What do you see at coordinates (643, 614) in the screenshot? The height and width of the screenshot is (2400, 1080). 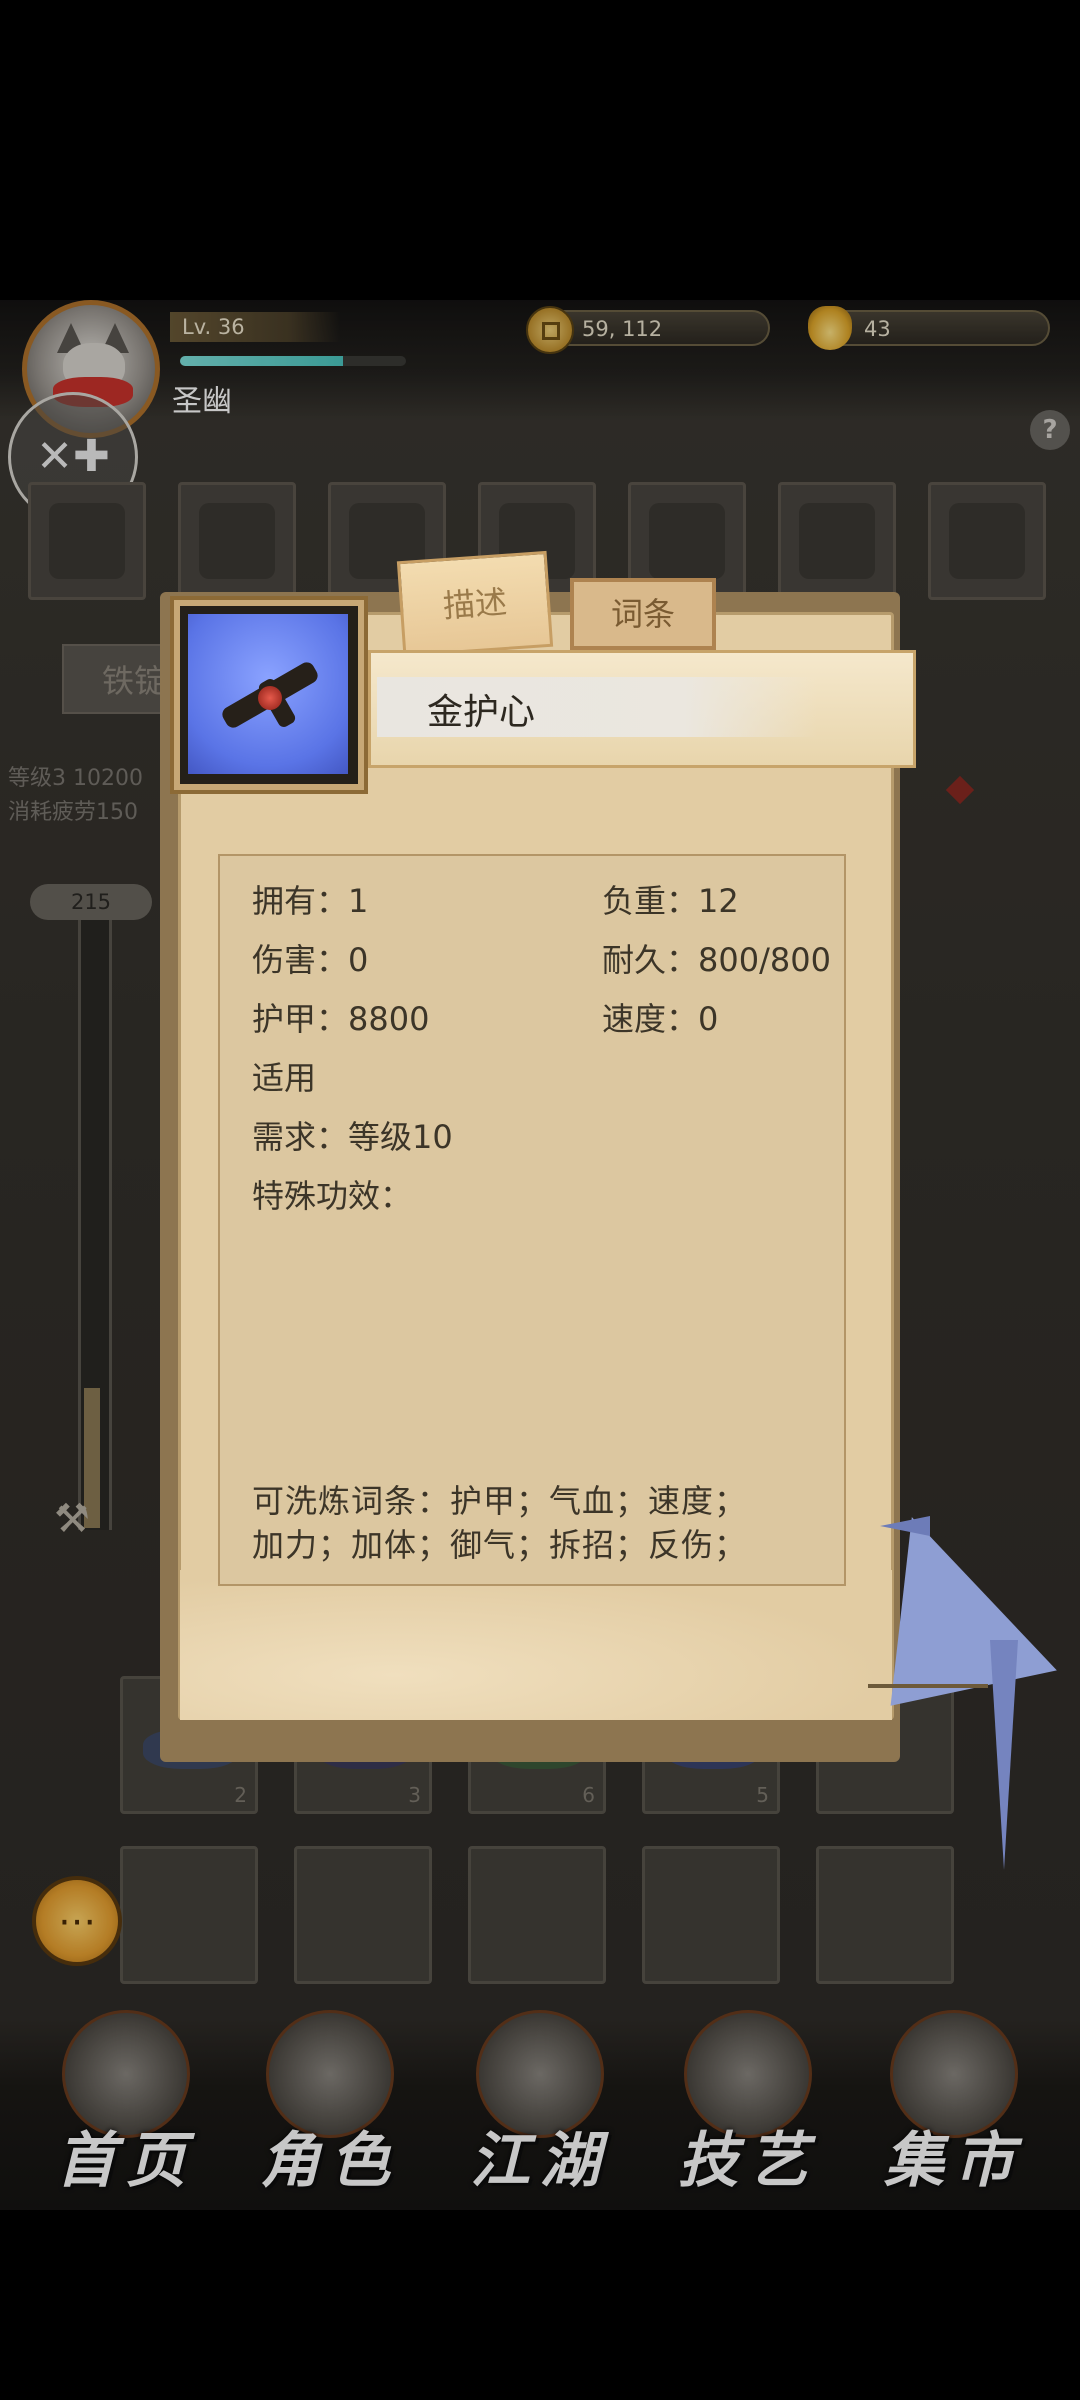 I see `tab-entries: 词条` at bounding box center [643, 614].